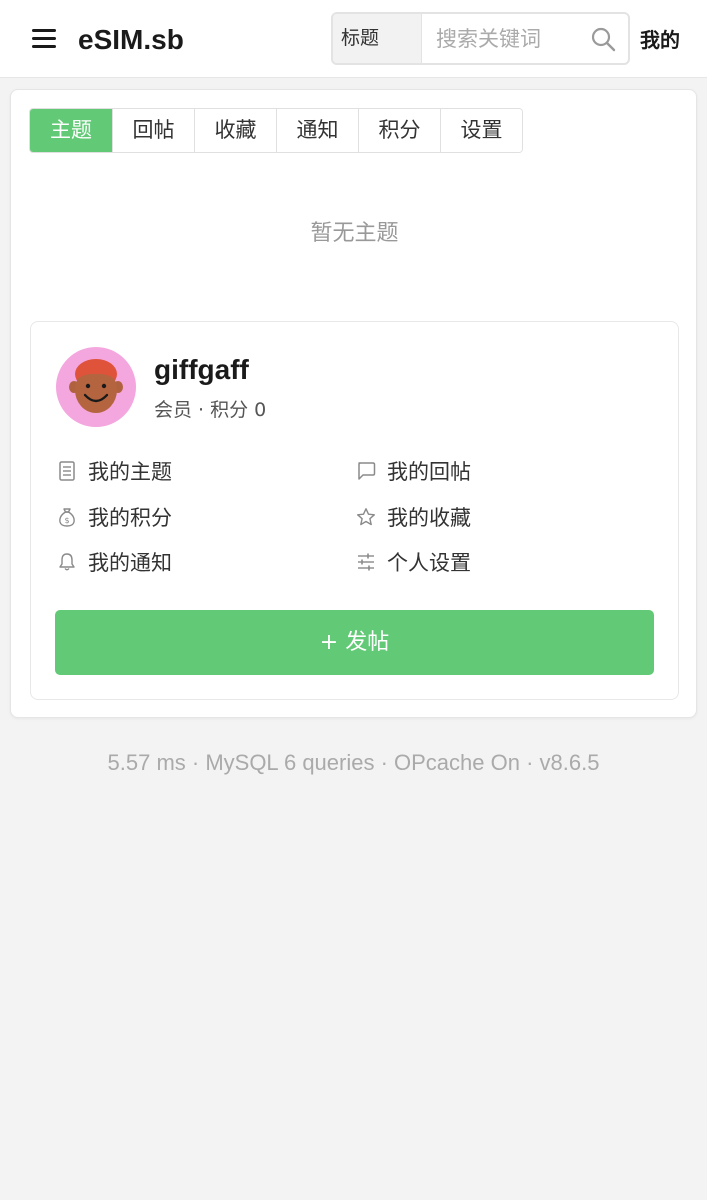  I want to click on user-role-points: 会员 · 积分 0, so click(210, 410).